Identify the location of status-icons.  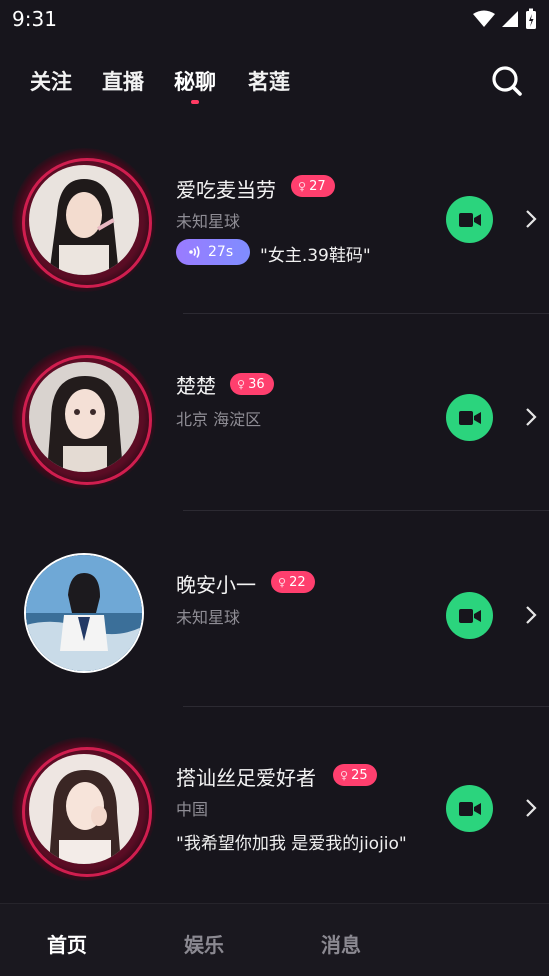
(505, 19).